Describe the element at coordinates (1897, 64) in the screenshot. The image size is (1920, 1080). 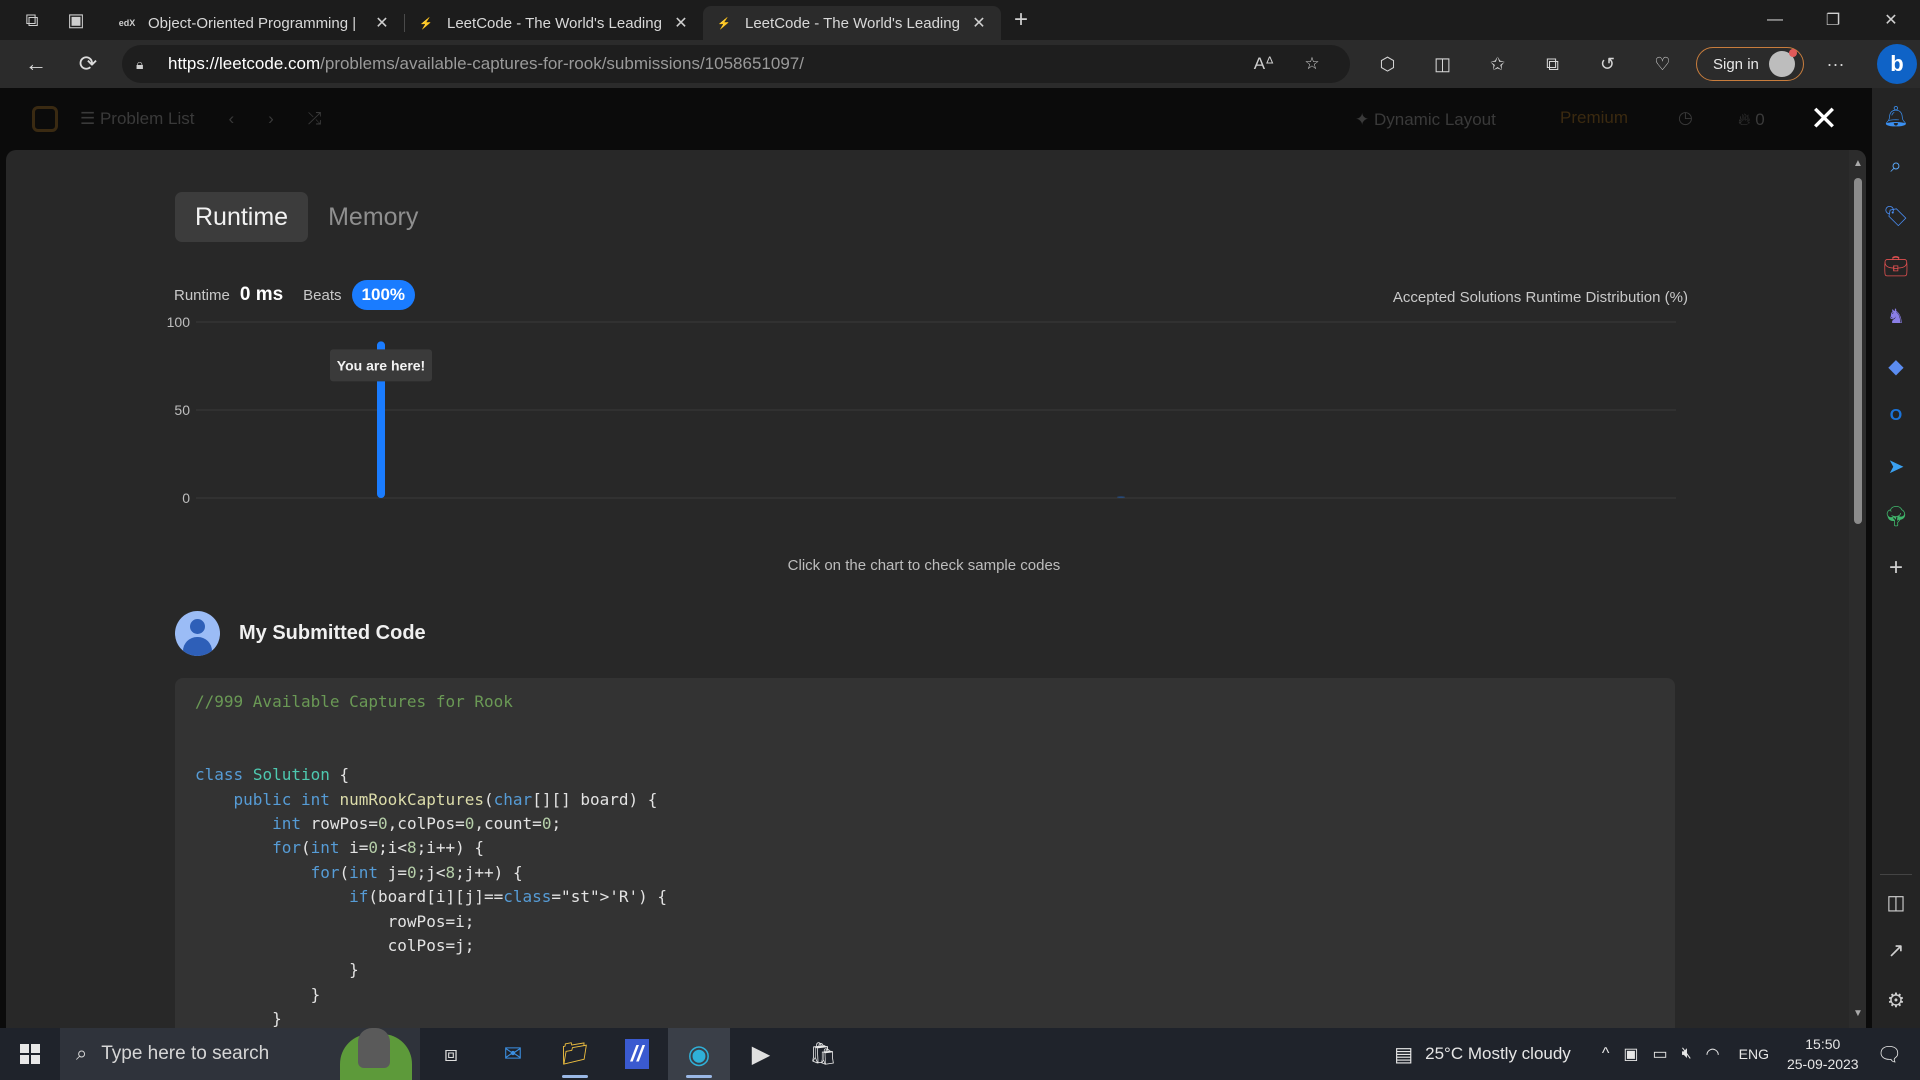
I see `bing-copilot-icon: b` at that location.